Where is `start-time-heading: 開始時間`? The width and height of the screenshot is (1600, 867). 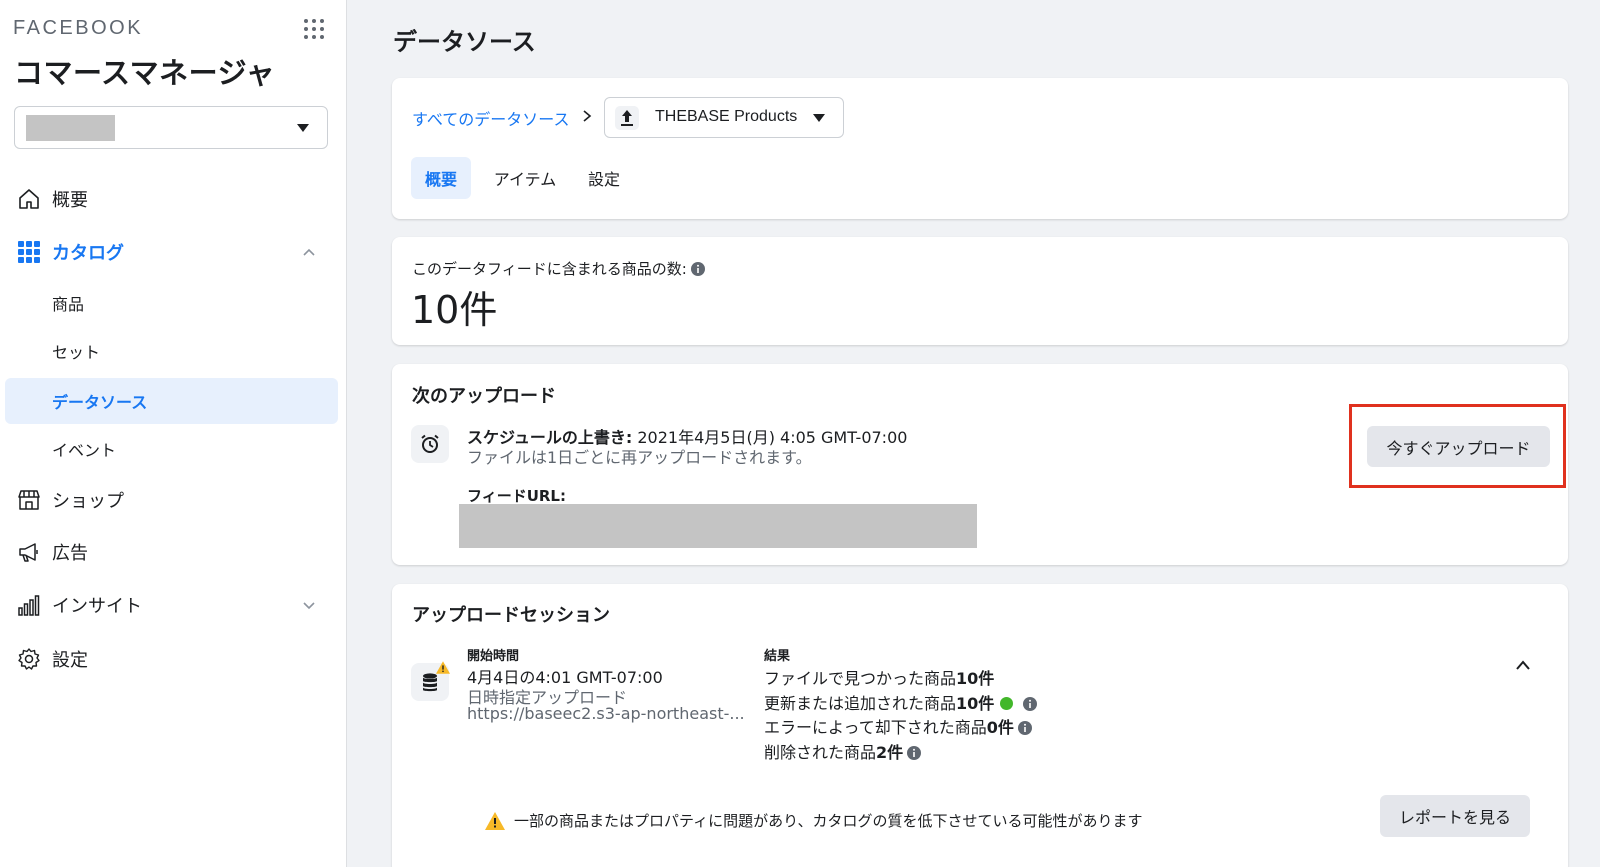 start-time-heading: 開始時間 is located at coordinates (493, 656).